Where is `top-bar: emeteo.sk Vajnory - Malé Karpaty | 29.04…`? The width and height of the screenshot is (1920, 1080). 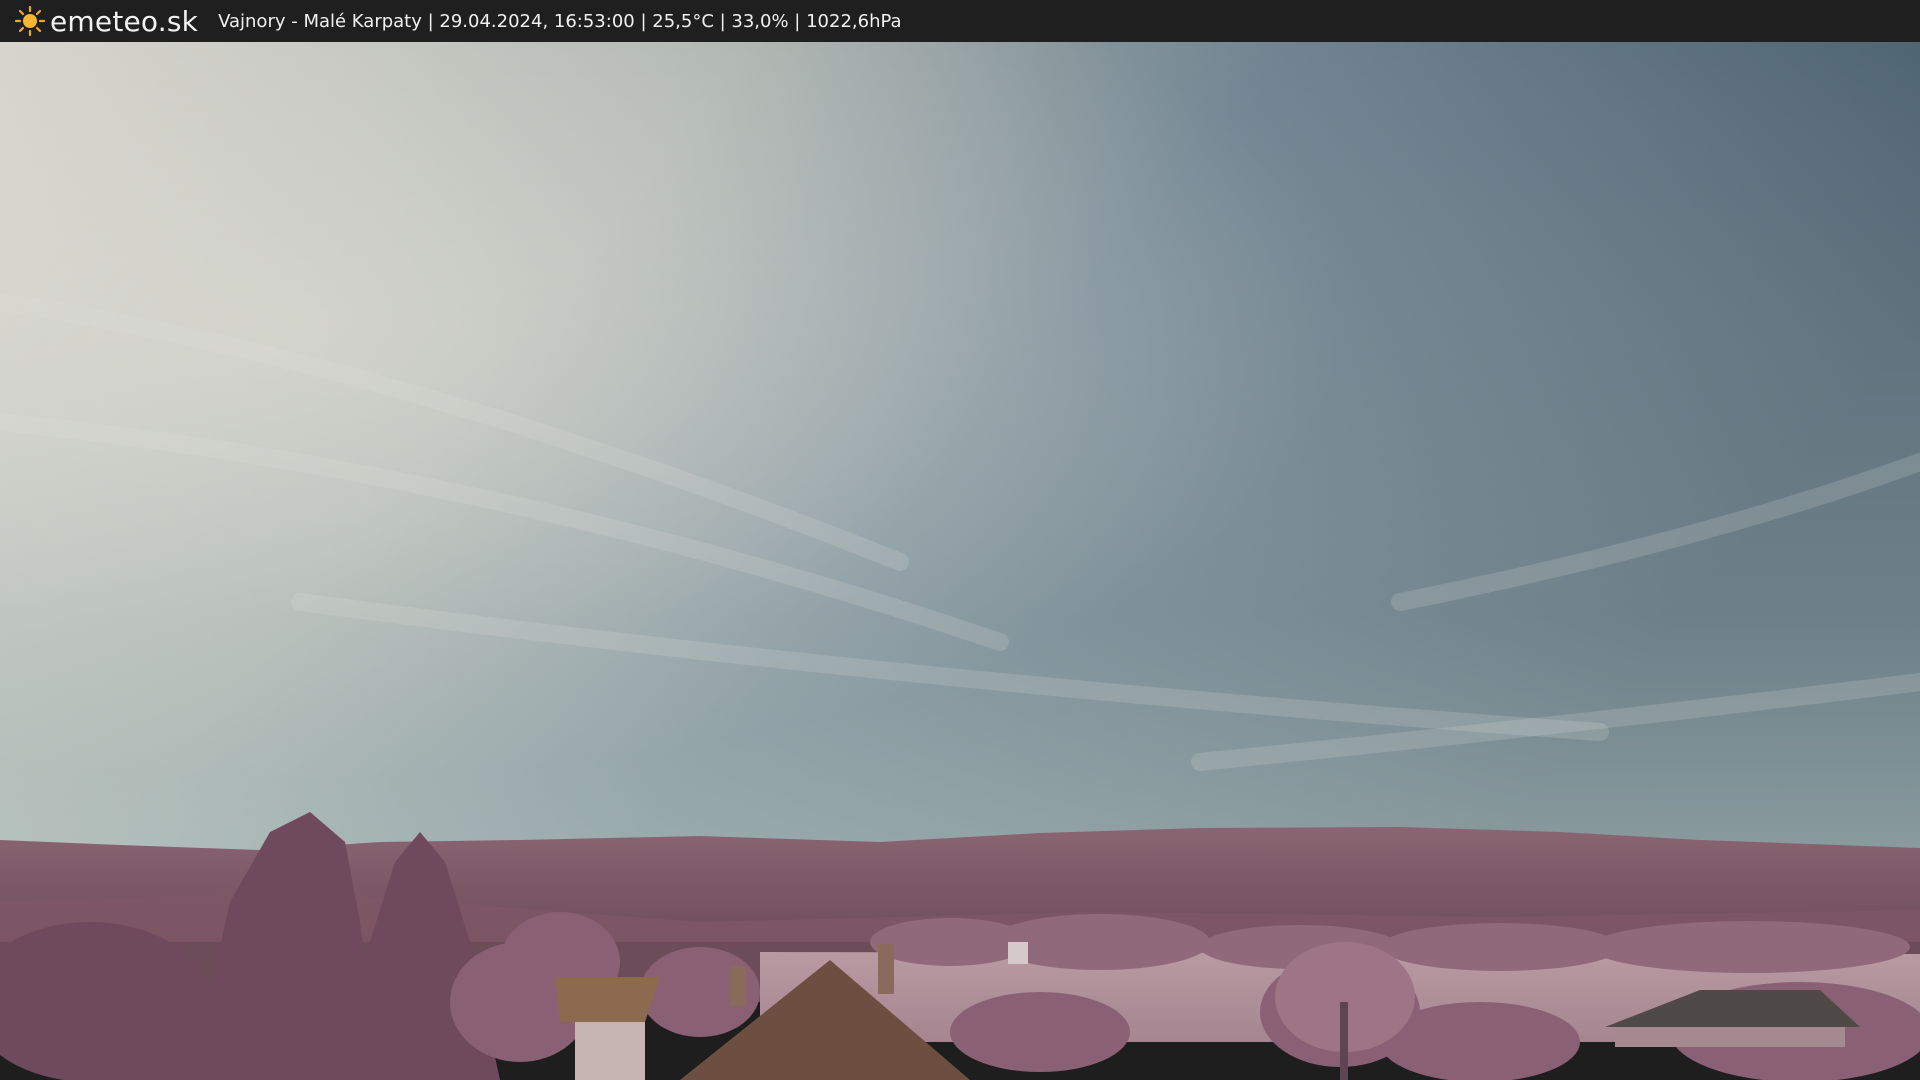
top-bar: emeteo.sk Vajnory - Malé Karpaty | 29.04… is located at coordinates (960, 21).